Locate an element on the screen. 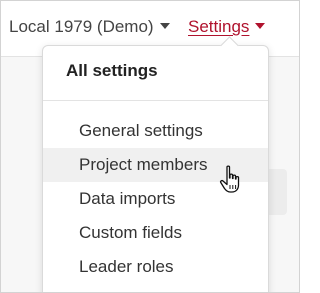 The image size is (320, 293). menu-item-general-settings: General settings is located at coordinates (155, 131).